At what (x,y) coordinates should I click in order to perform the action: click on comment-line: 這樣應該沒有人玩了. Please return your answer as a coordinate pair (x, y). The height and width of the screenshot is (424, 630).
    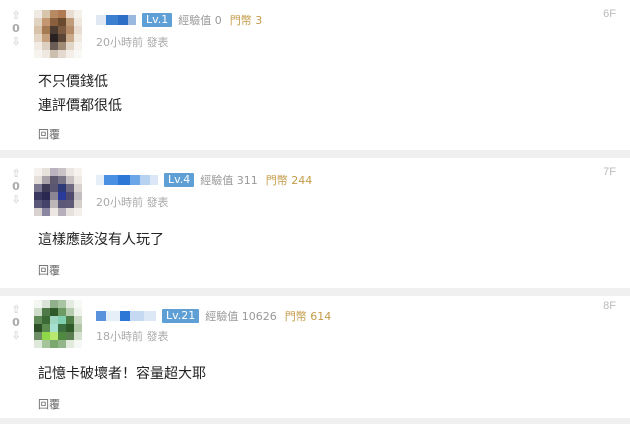
    Looking at the image, I should click on (101, 240).